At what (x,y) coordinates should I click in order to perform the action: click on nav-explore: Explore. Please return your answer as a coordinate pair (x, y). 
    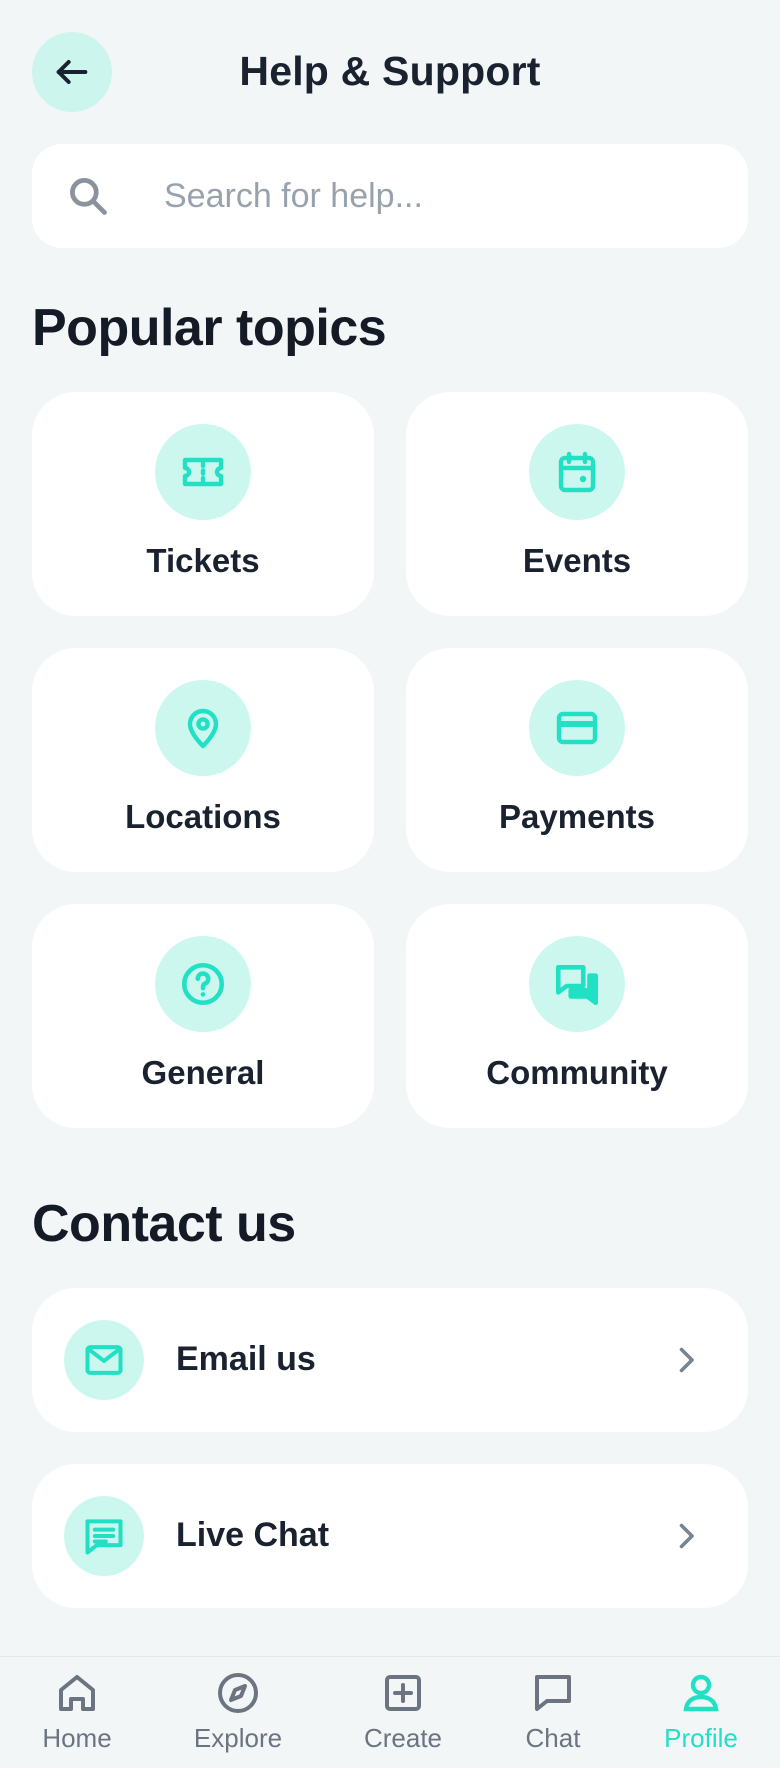
    Looking at the image, I should click on (238, 1712).